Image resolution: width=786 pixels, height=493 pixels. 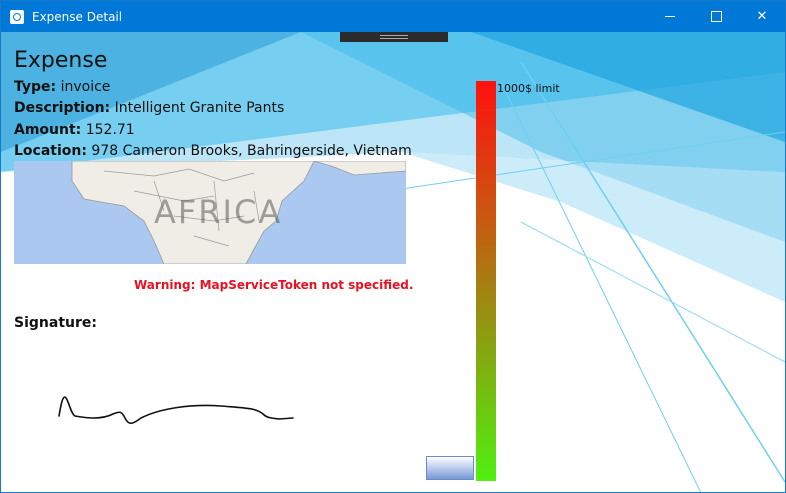 What do you see at coordinates (110, 130) in the screenshot?
I see `amount-value: 152.71` at bounding box center [110, 130].